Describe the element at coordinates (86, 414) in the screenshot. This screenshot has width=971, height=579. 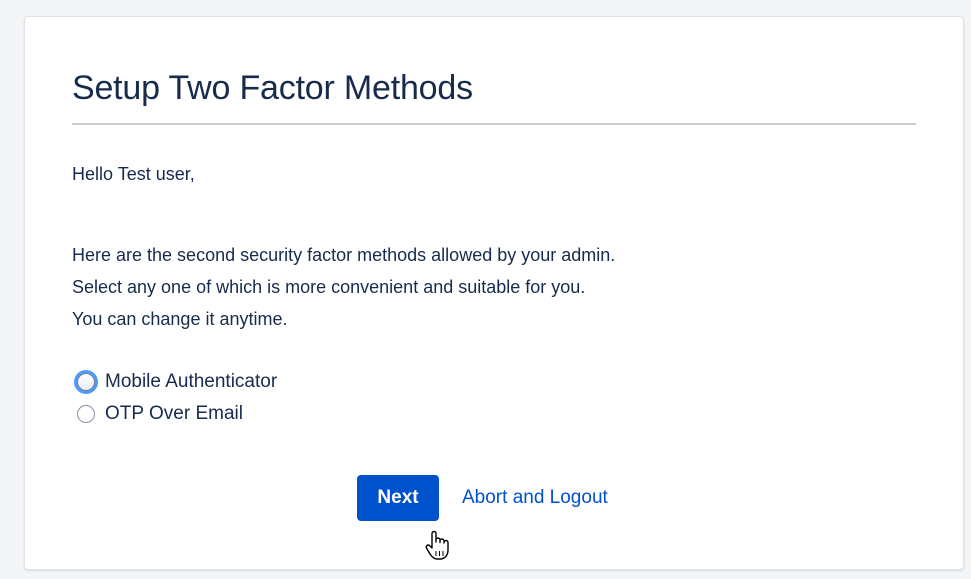
I see `radio-otp-over-email` at that location.